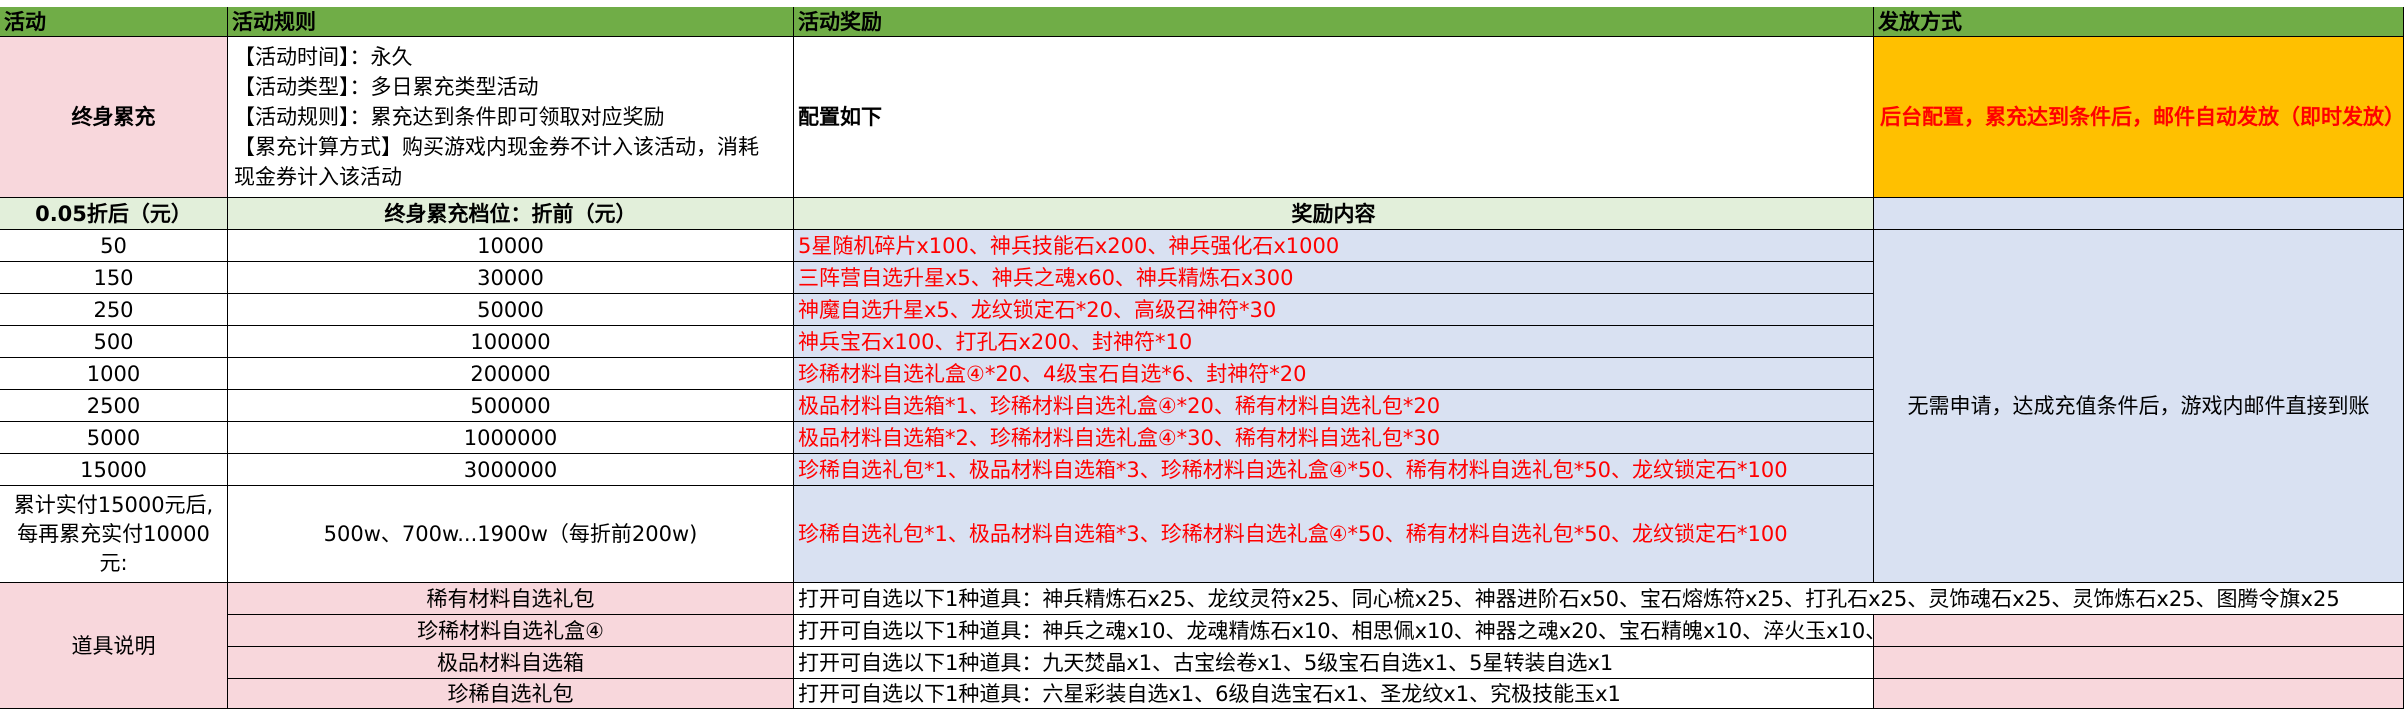  What do you see at coordinates (2139, 22) in the screenshot?
I see `header-method: 发放方式` at bounding box center [2139, 22].